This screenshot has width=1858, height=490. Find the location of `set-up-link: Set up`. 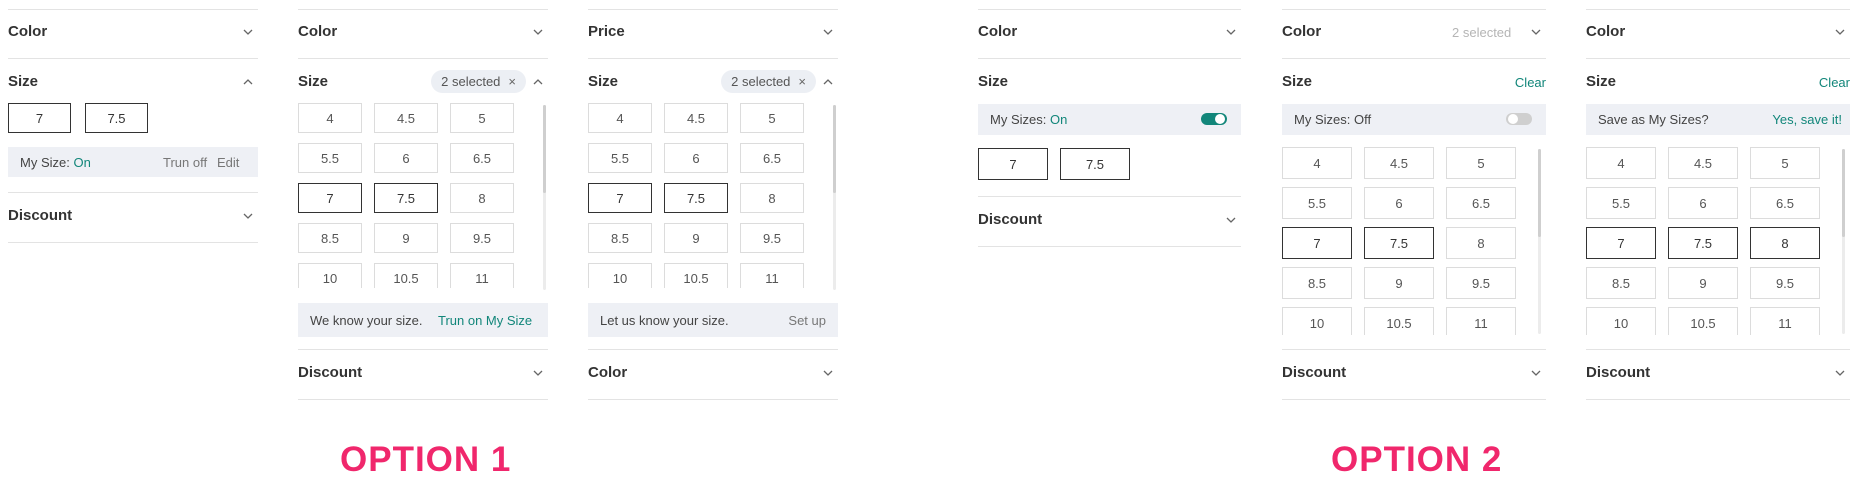

set-up-link: Set up is located at coordinates (807, 320).